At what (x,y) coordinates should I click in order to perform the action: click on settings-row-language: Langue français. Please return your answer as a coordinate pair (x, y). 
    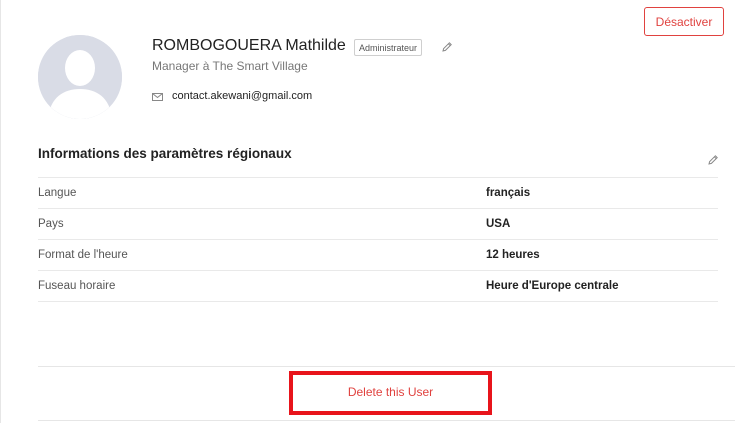
    Looking at the image, I should click on (378, 193).